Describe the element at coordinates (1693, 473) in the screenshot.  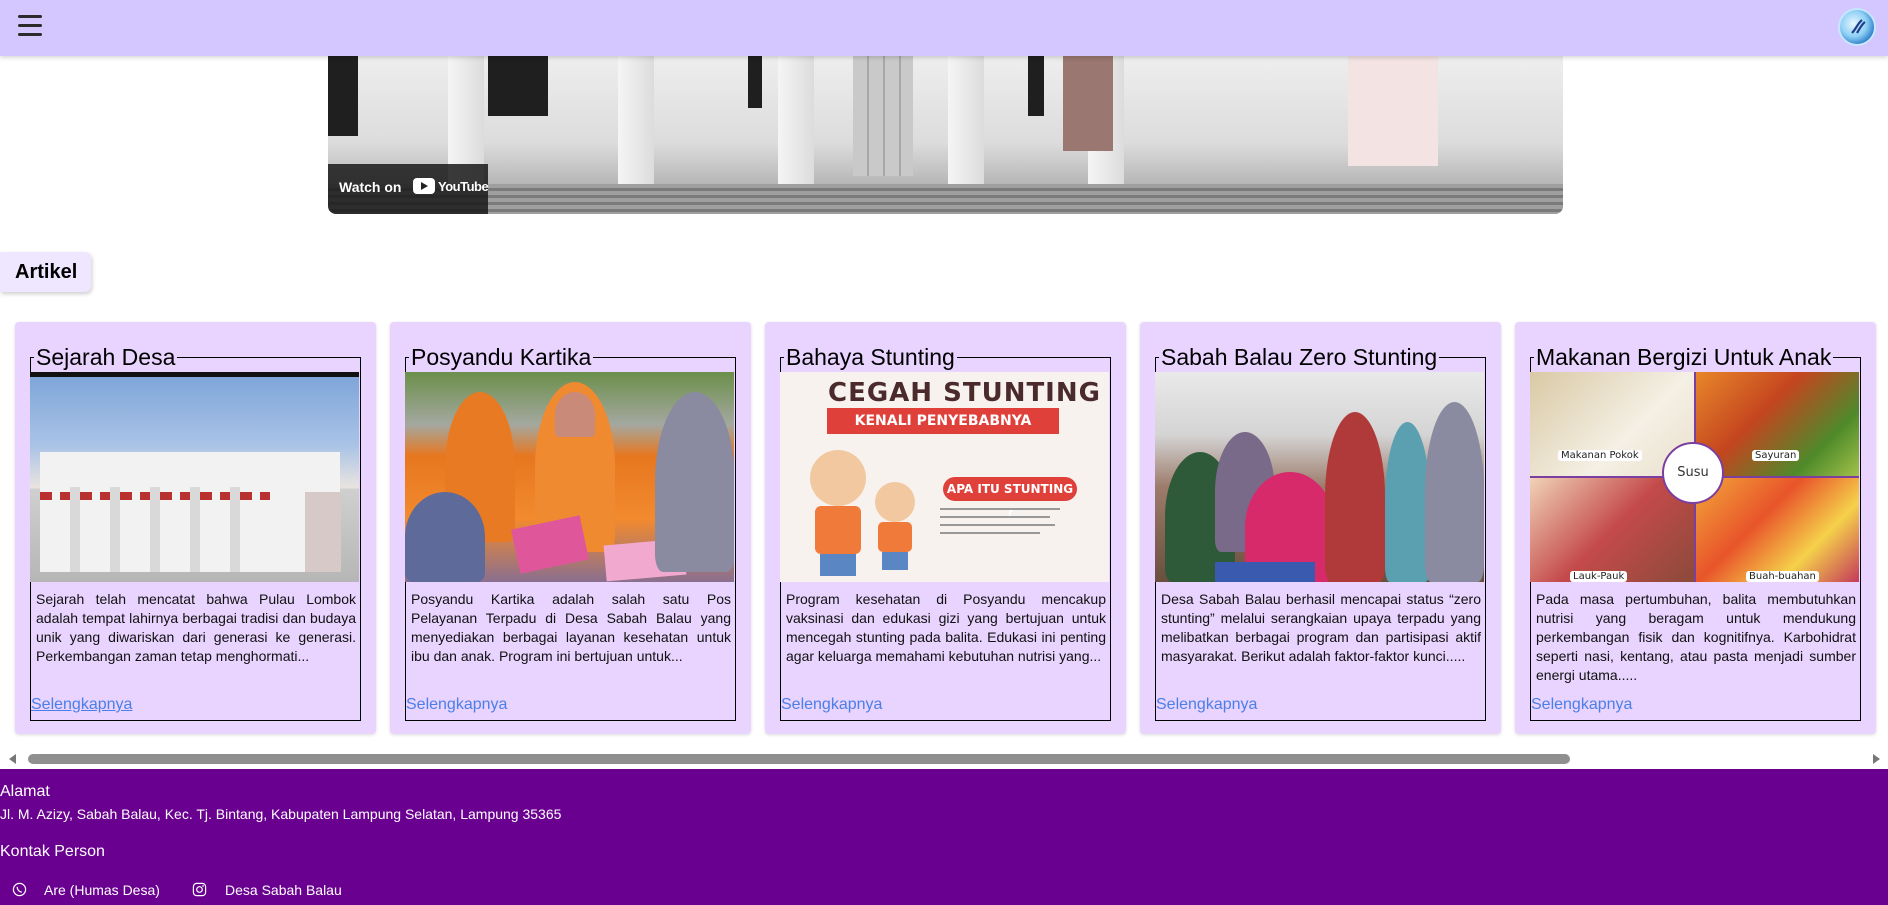
I see `food-chart-center-label: Susu` at that location.